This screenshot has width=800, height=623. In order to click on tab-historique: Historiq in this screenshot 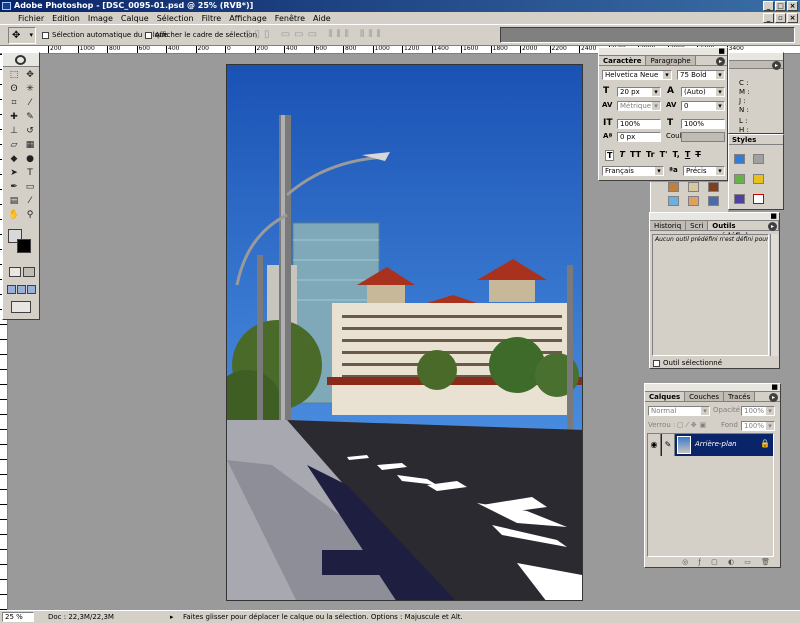, I will do `click(668, 225)`.